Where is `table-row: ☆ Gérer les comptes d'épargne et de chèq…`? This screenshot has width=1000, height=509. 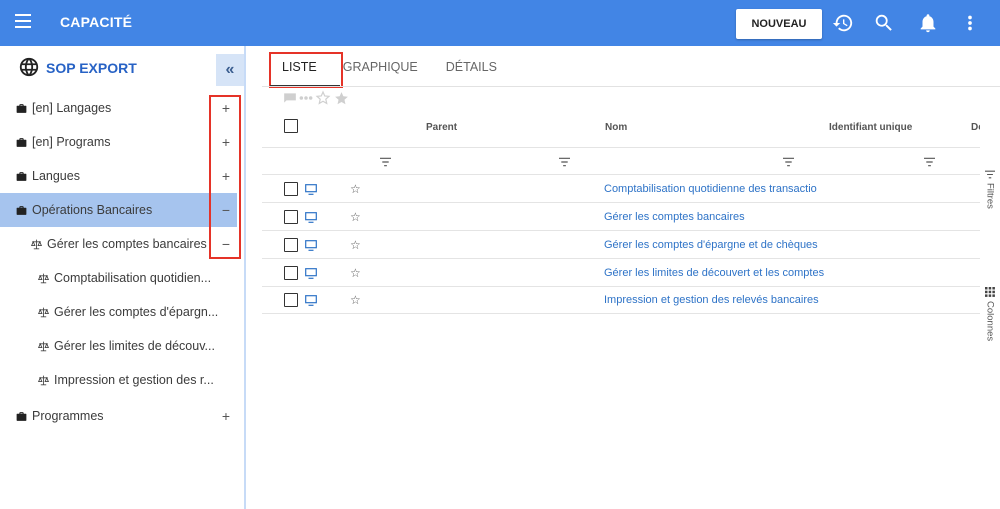 table-row: ☆ Gérer les comptes d'épargne et de chèq… is located at coordinates (621, 245).